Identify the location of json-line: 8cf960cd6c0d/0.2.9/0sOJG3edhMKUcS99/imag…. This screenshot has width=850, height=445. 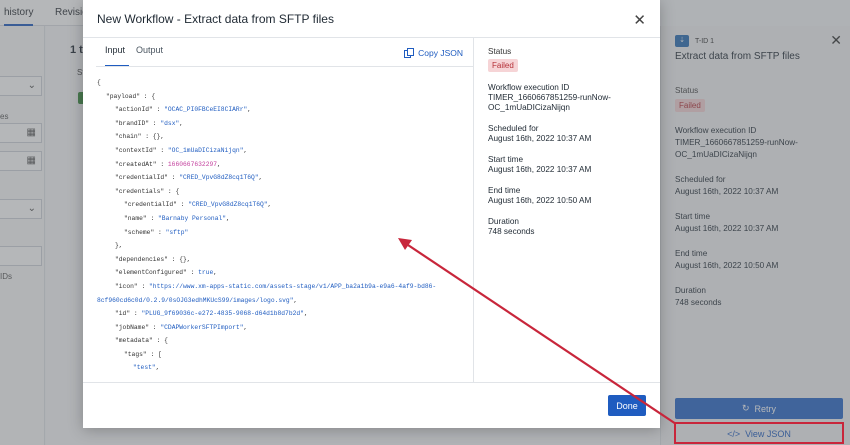
(282, 301).